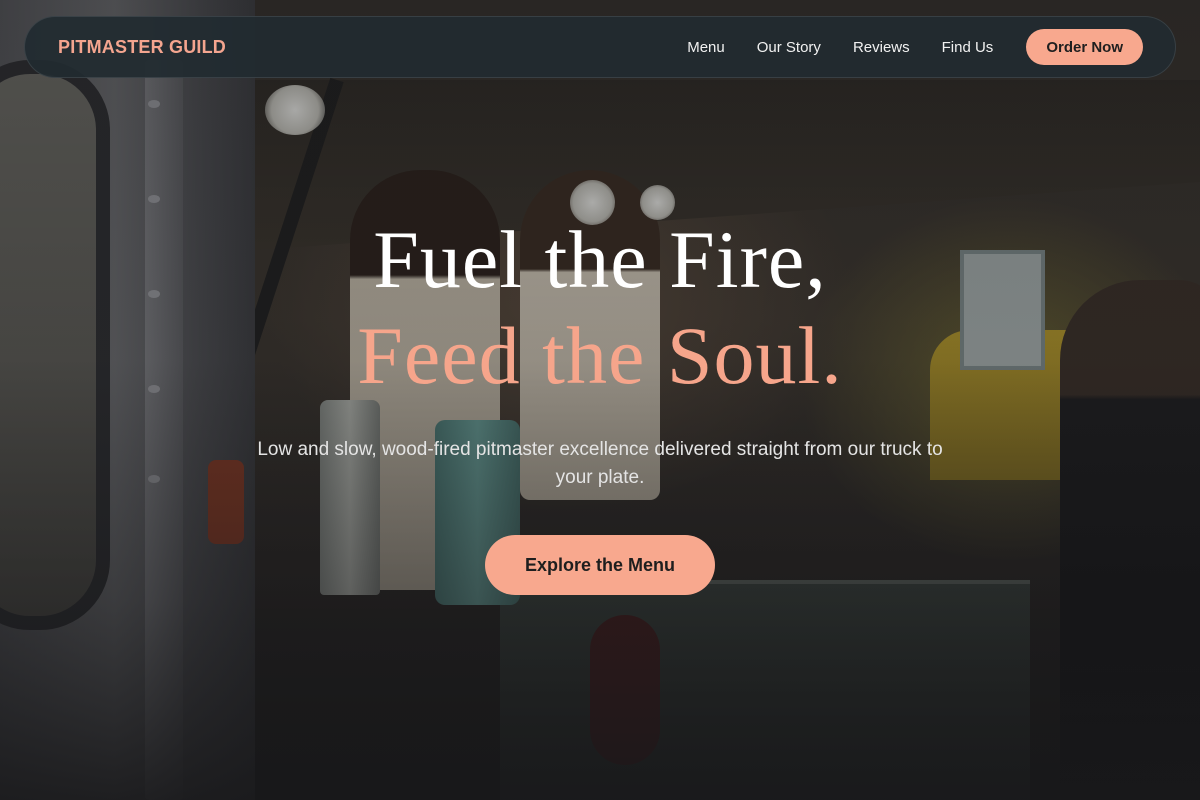  What do you see at coordinates (881, 47) in the screenshot?
I see `nav-link-reviews: Reviews` at bounding box center [881, 47].